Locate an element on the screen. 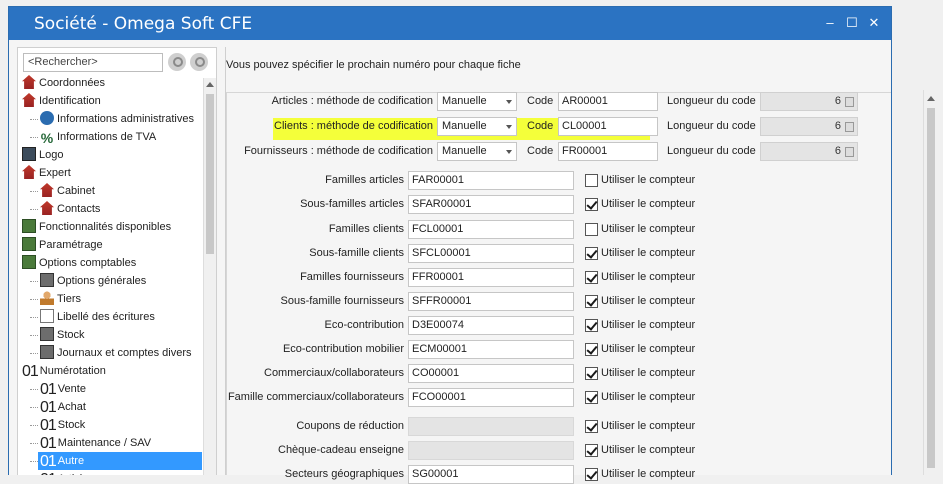  tree-item: 01Articles is located at coordinates (67, 472).